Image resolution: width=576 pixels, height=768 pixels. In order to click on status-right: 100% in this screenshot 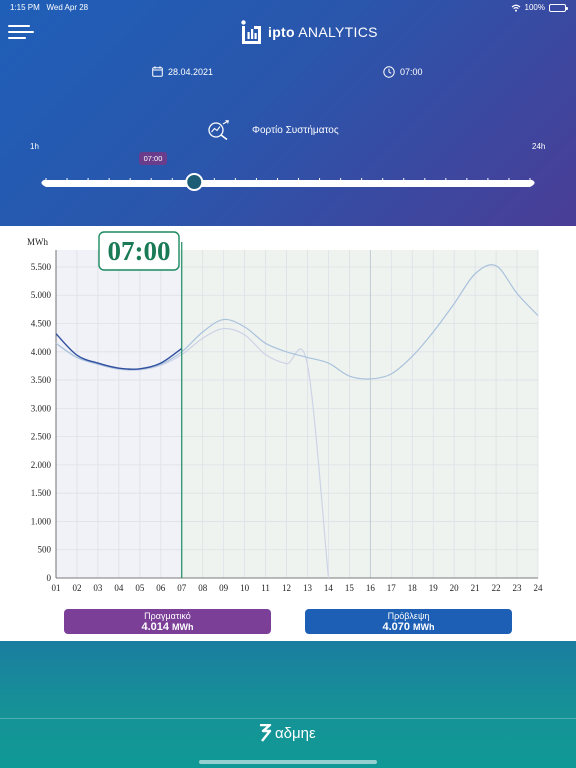, I will do `click(539, 7)`.